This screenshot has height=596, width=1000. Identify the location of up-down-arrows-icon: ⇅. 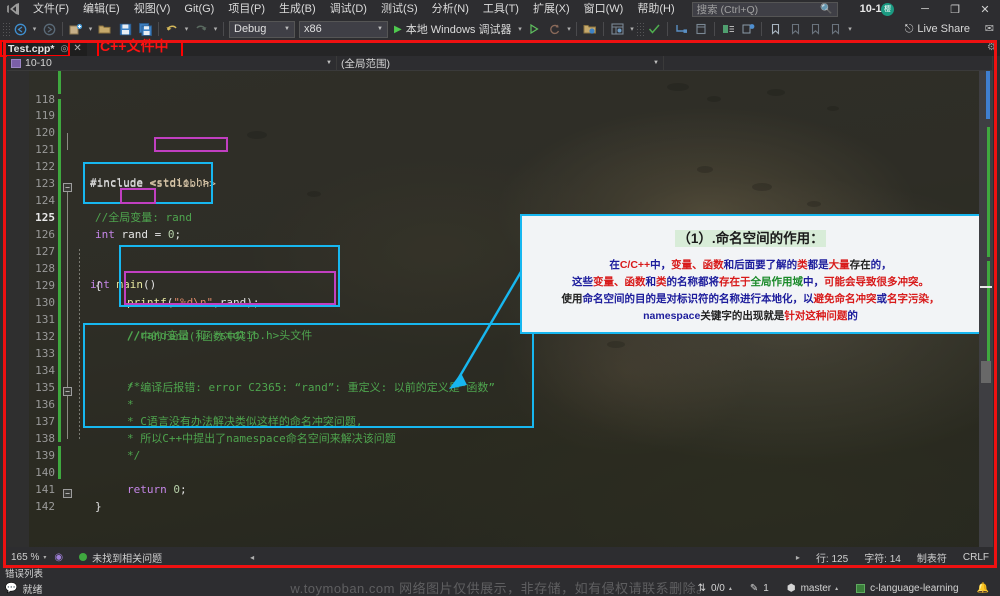
(701, 588).